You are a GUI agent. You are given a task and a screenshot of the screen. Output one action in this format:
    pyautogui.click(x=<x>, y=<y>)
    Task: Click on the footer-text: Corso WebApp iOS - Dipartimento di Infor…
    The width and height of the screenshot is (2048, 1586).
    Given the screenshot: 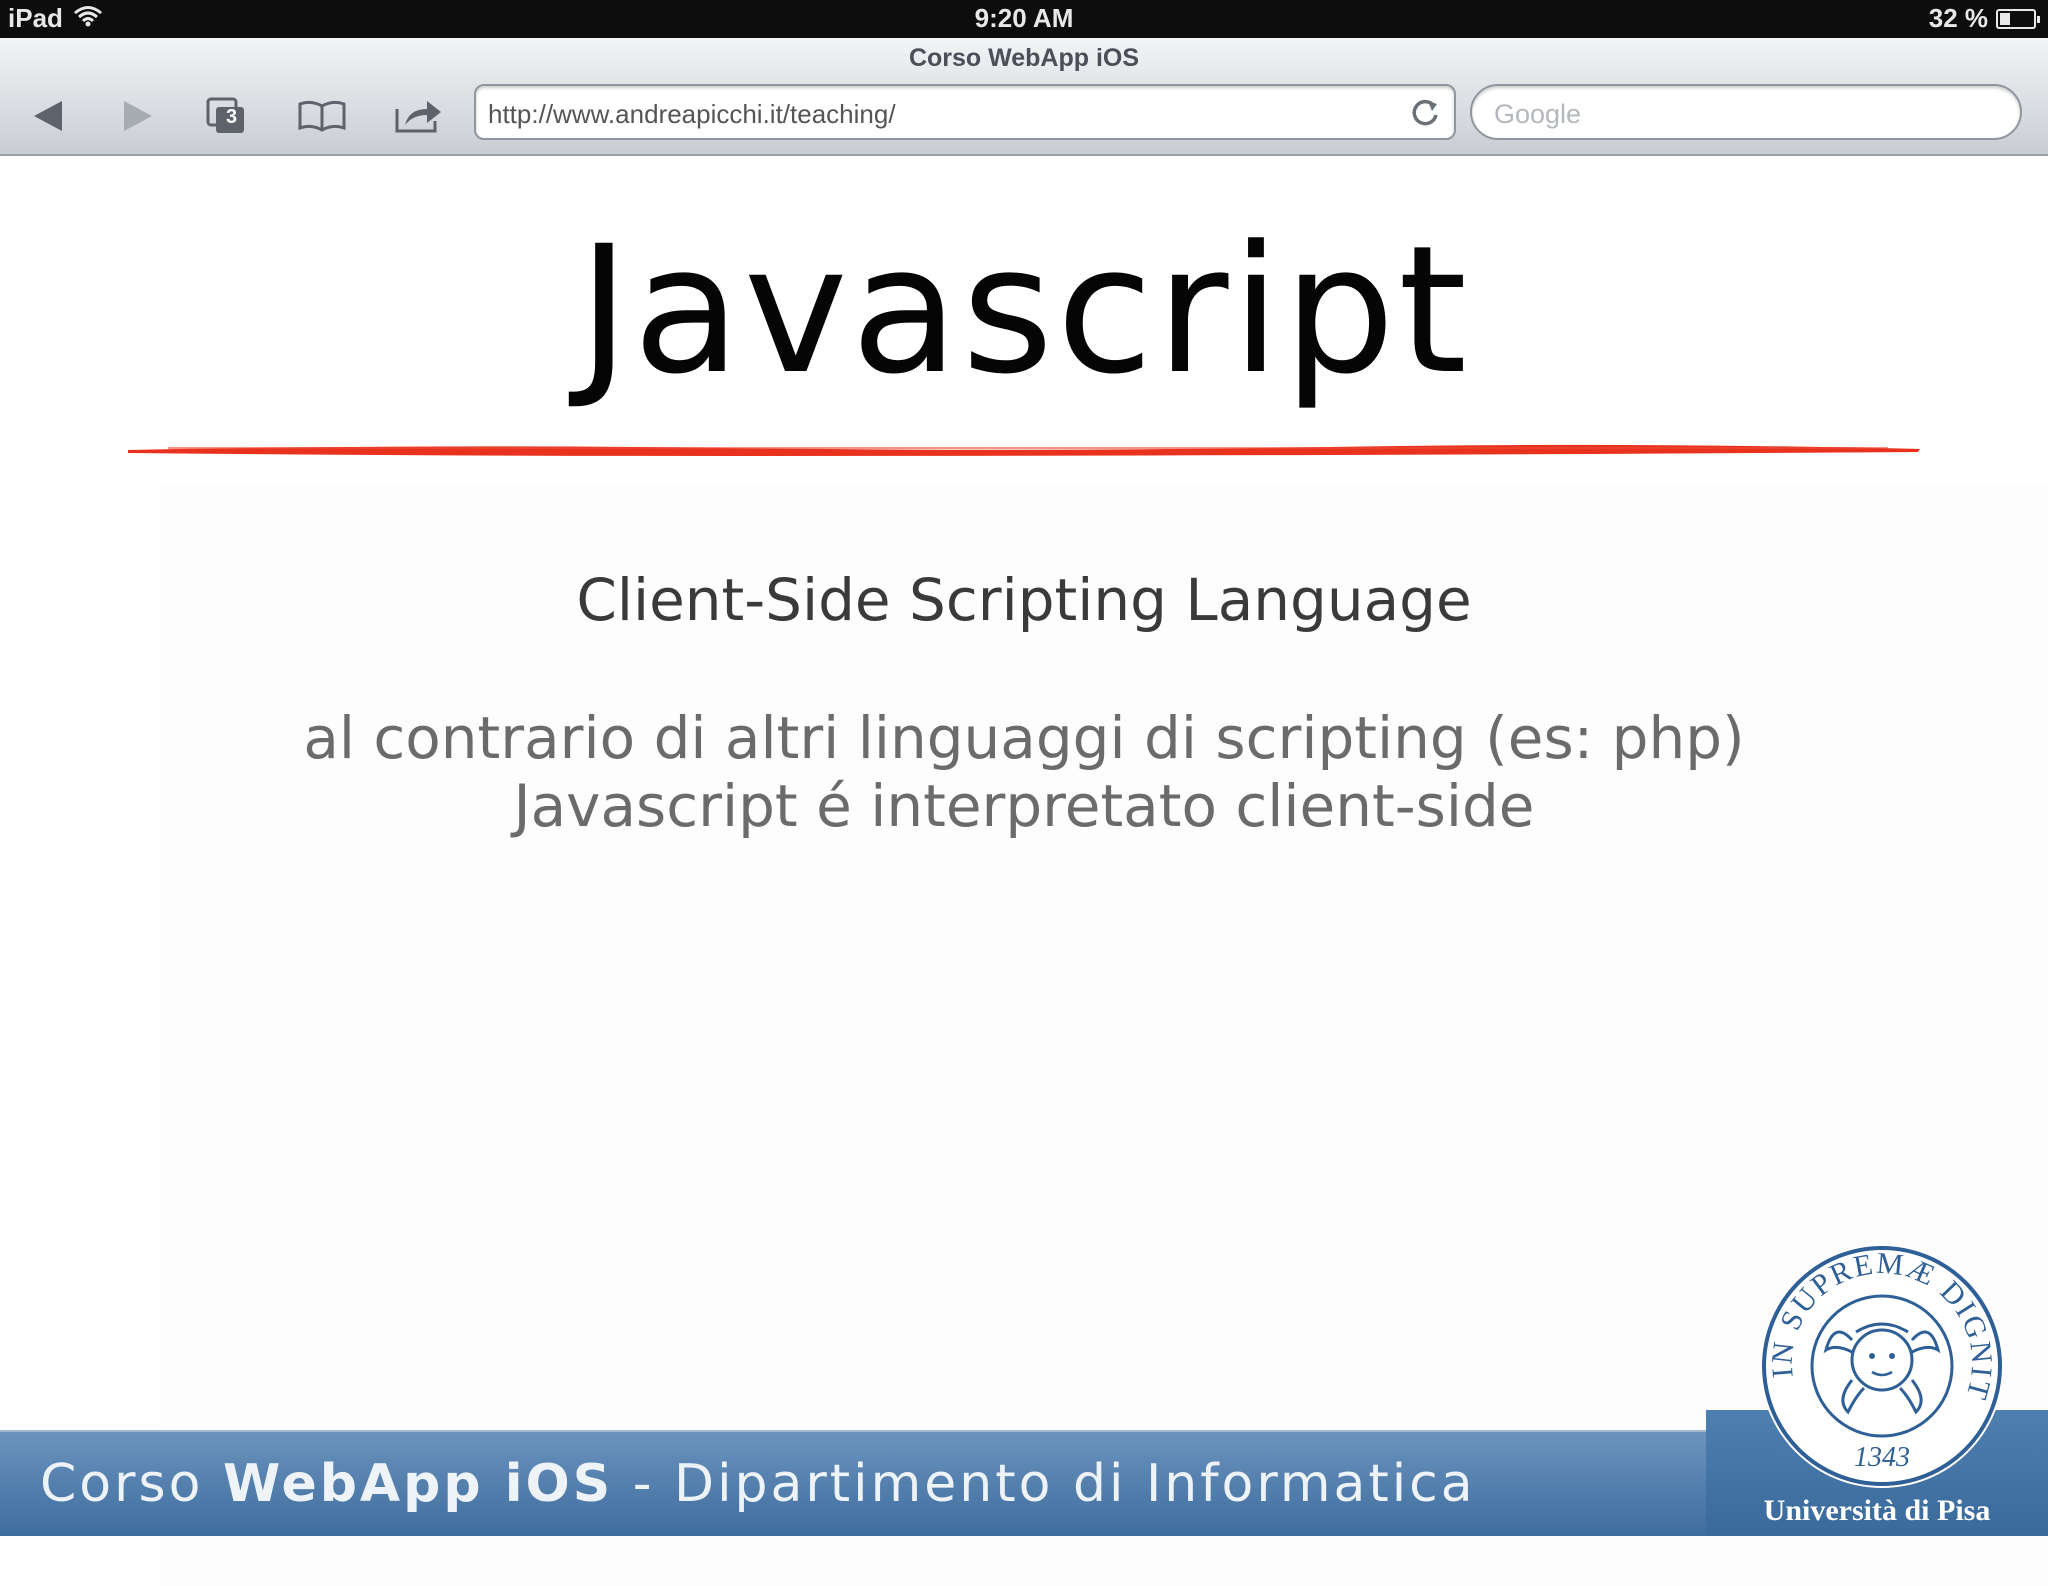 What is the action you would take?
    pyautogui.click(x=758, y=1484)
    